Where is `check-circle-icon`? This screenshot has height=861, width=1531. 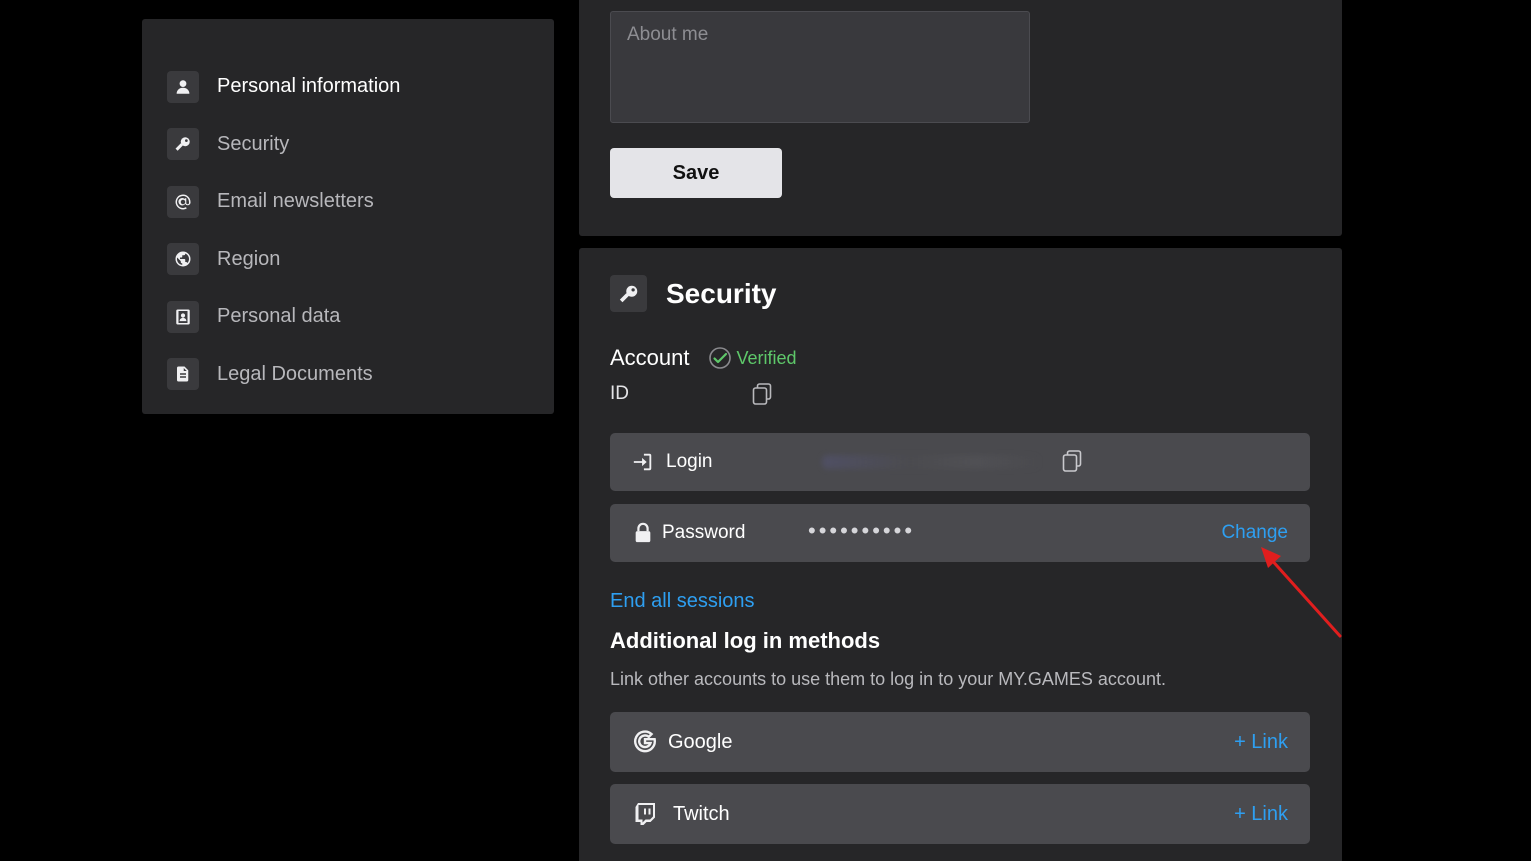 check-circle-icon is located at coordinates (719, 358).